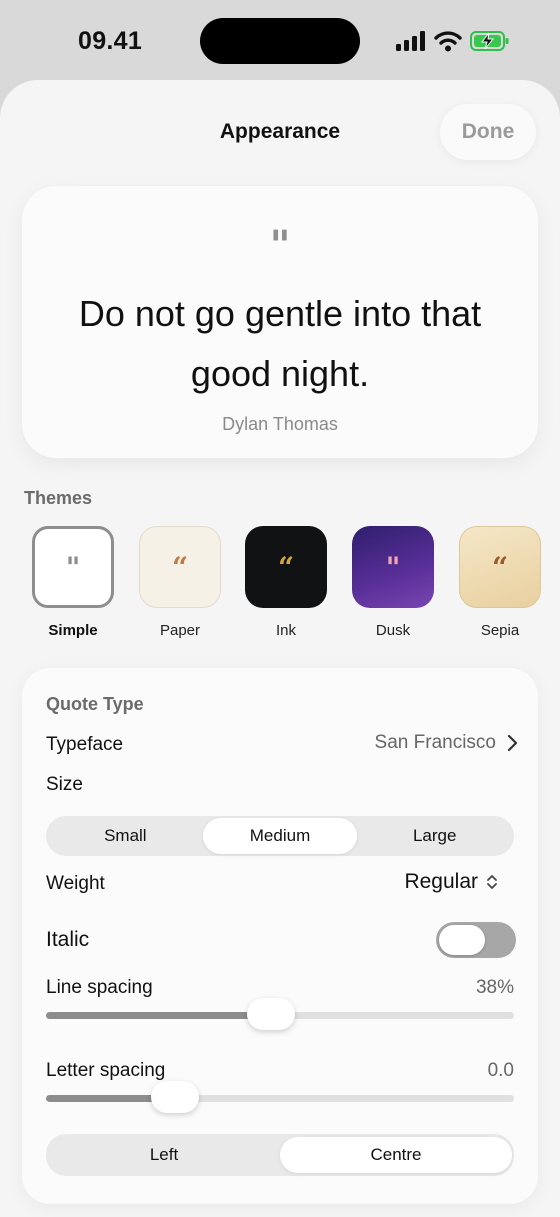  I want to click on size-option-small: Small, so click(125, 836).